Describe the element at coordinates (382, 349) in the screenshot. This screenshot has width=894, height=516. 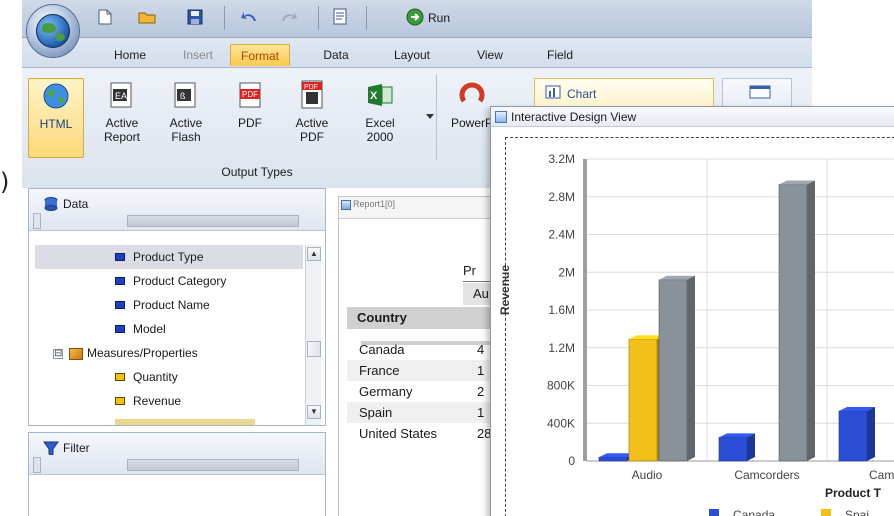
I see `country-cell: Canada` at that location.